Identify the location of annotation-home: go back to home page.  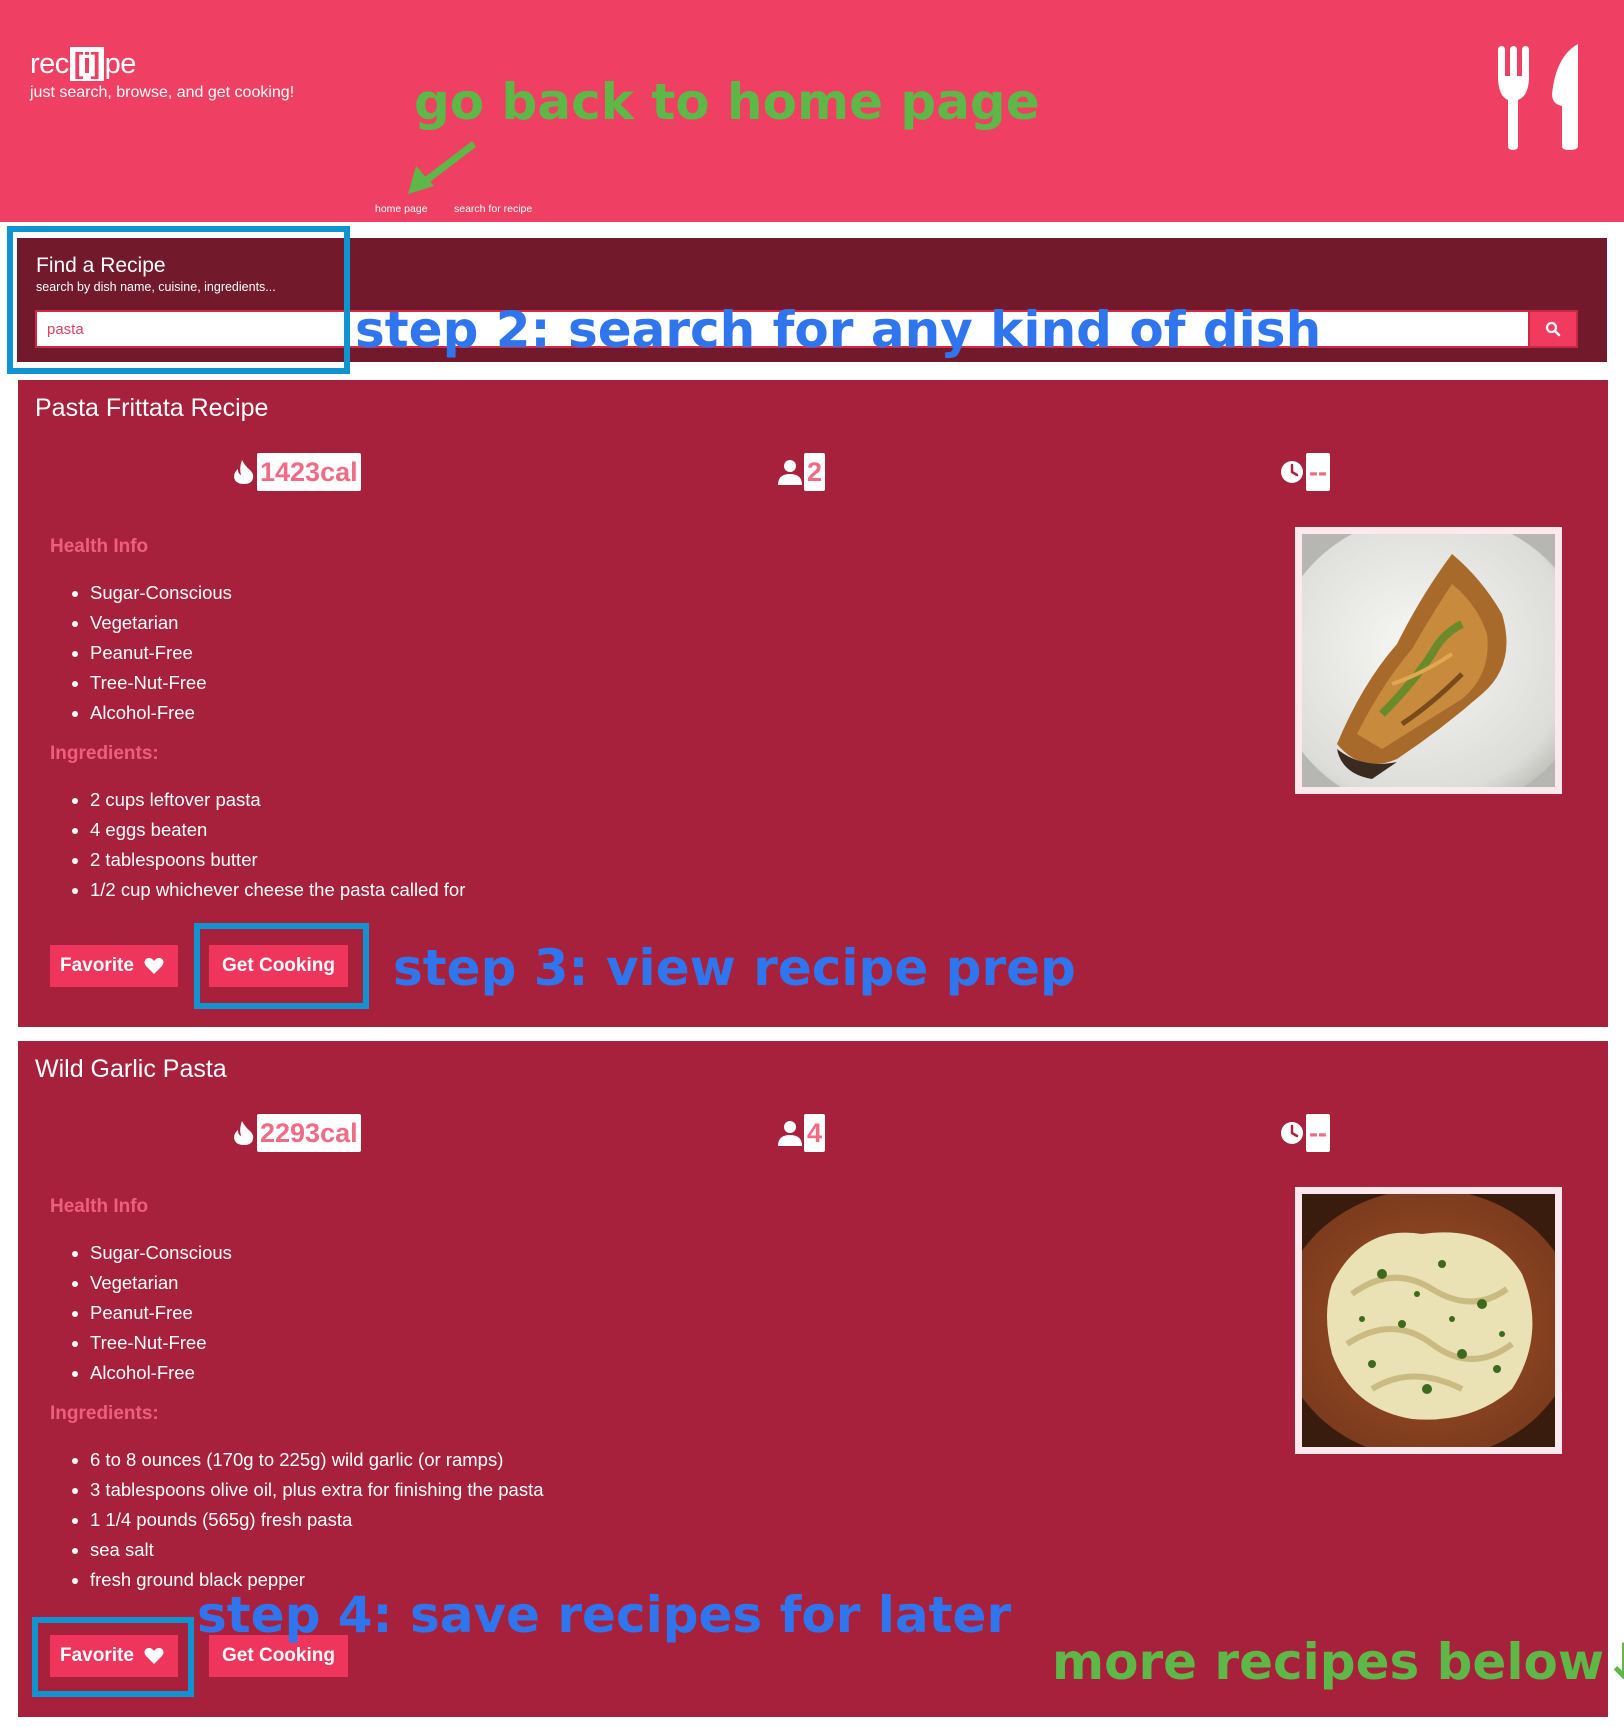
(727, 102).